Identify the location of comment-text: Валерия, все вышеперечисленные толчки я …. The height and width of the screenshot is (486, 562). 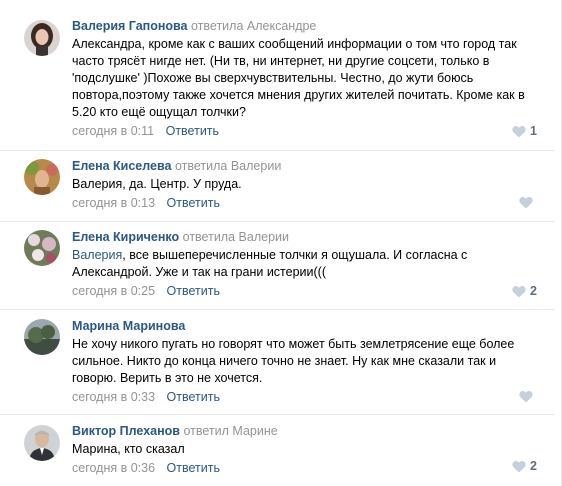
(307, 264).